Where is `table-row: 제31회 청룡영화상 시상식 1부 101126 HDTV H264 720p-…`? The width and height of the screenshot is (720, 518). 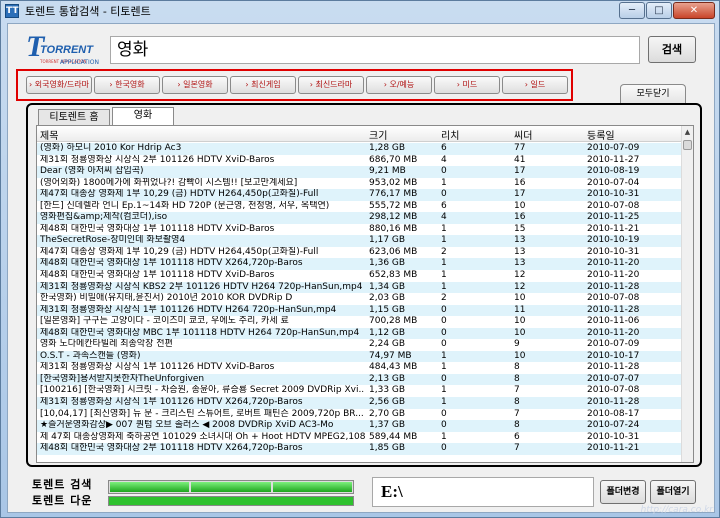 table-row: 제31회 청룡영화상 시상식 1부 101126 HDTV H264 720p-… is located at coordinates (360, 310).